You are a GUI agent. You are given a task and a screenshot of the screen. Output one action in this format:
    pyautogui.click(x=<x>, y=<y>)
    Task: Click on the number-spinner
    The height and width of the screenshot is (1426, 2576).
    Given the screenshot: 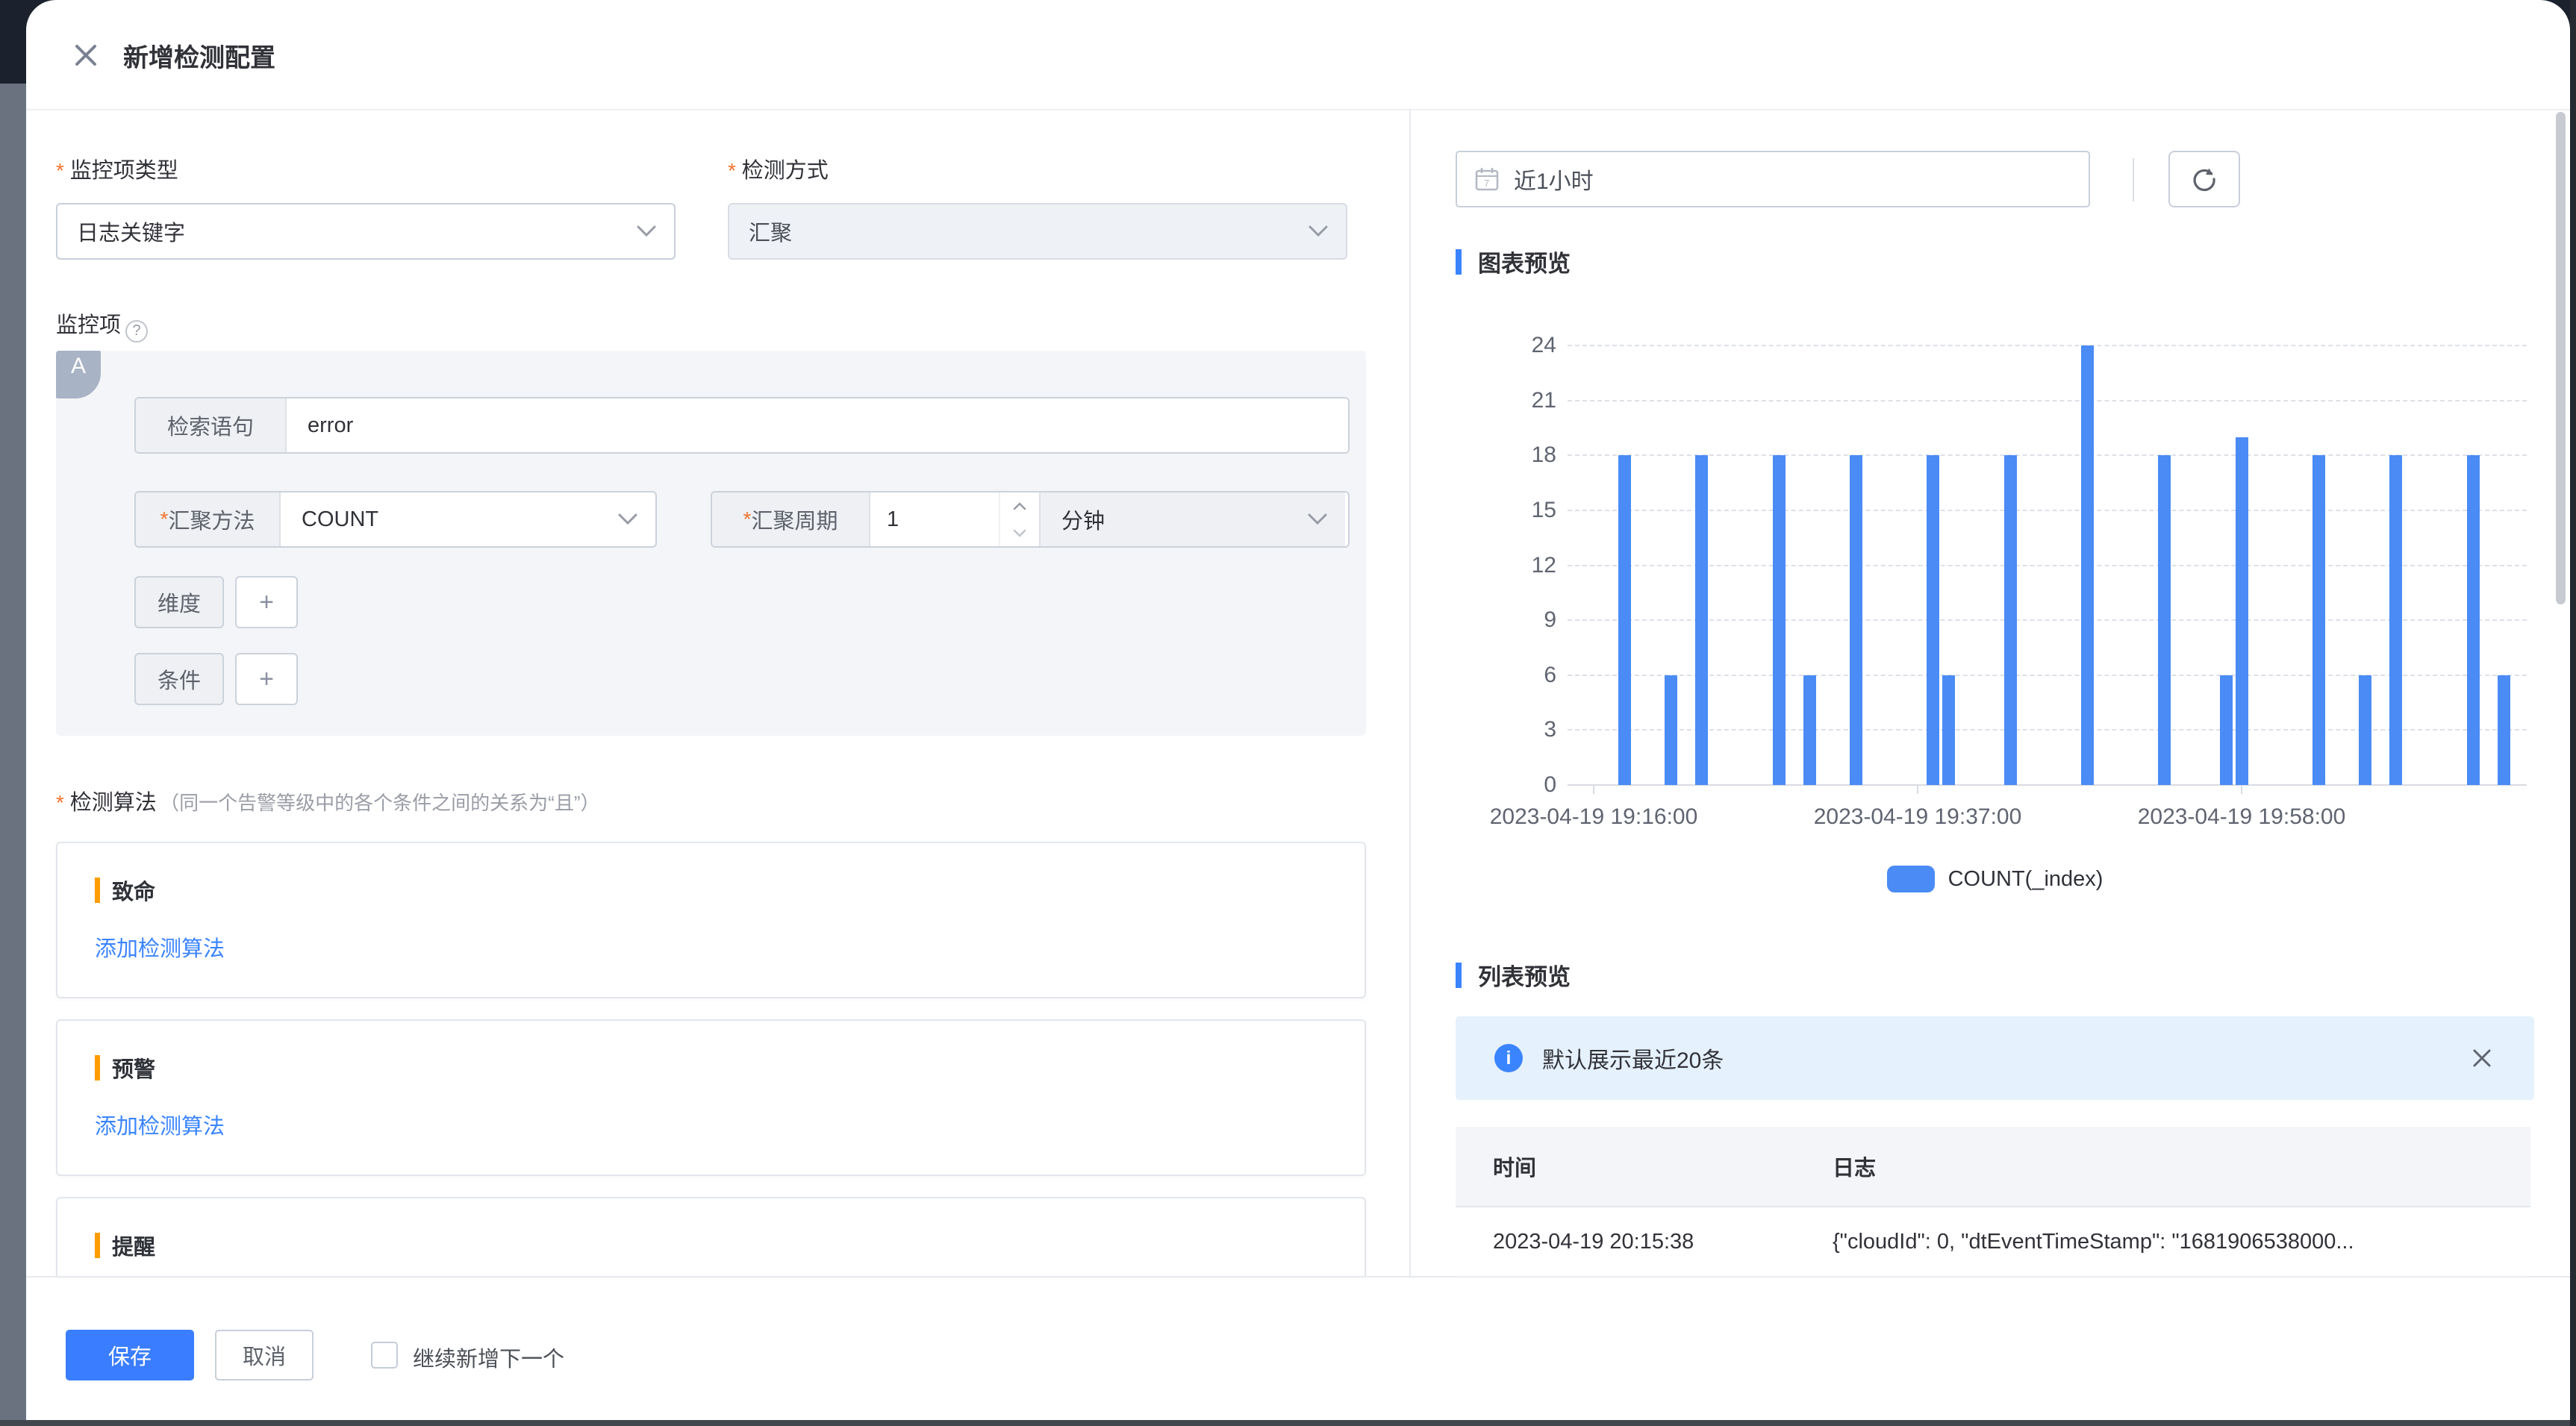 What is the action you would take?
    pyautogui.click(x=1019, y=519)
    